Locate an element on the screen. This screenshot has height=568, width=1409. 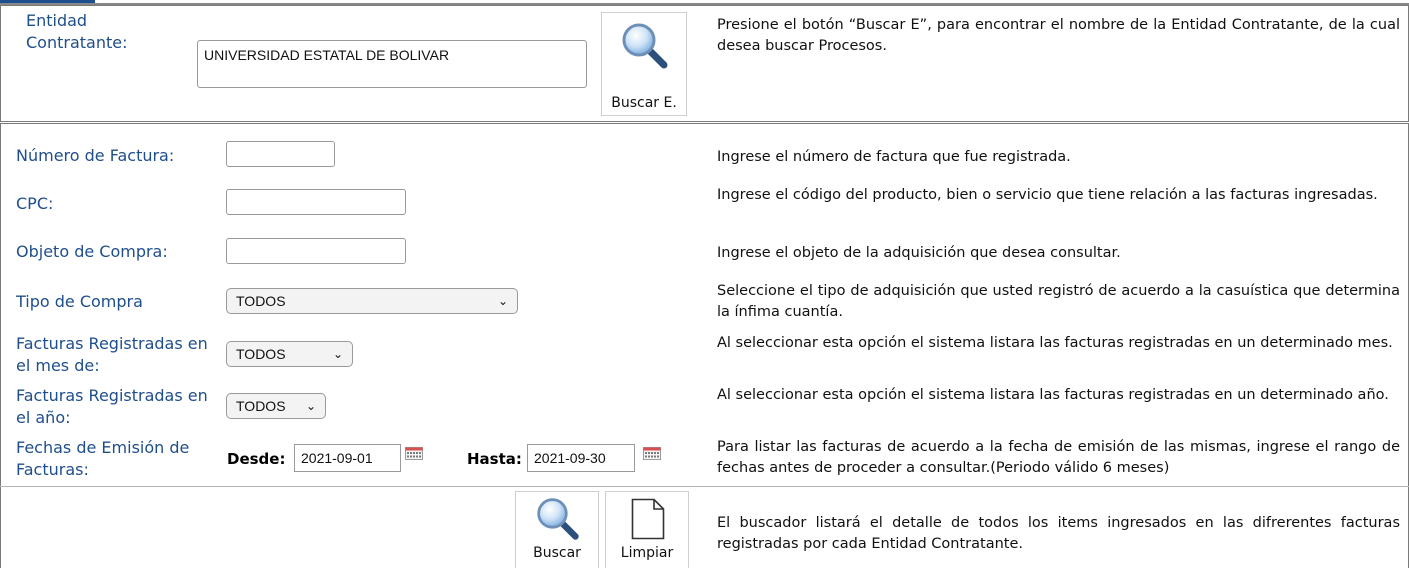
purchase-object-input is located at coordinates (316, 251).